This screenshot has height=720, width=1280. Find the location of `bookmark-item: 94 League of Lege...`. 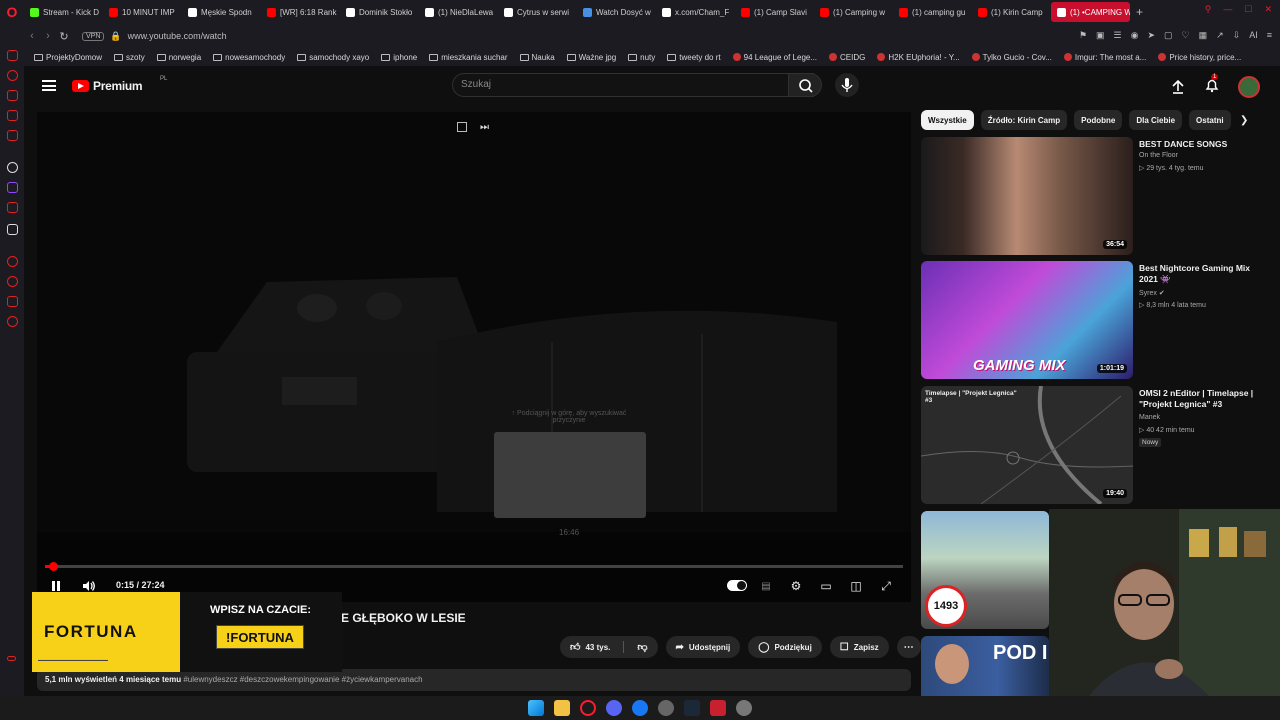

bookmark-item: 94 League of Lege... is located at coordinates (774, 57).